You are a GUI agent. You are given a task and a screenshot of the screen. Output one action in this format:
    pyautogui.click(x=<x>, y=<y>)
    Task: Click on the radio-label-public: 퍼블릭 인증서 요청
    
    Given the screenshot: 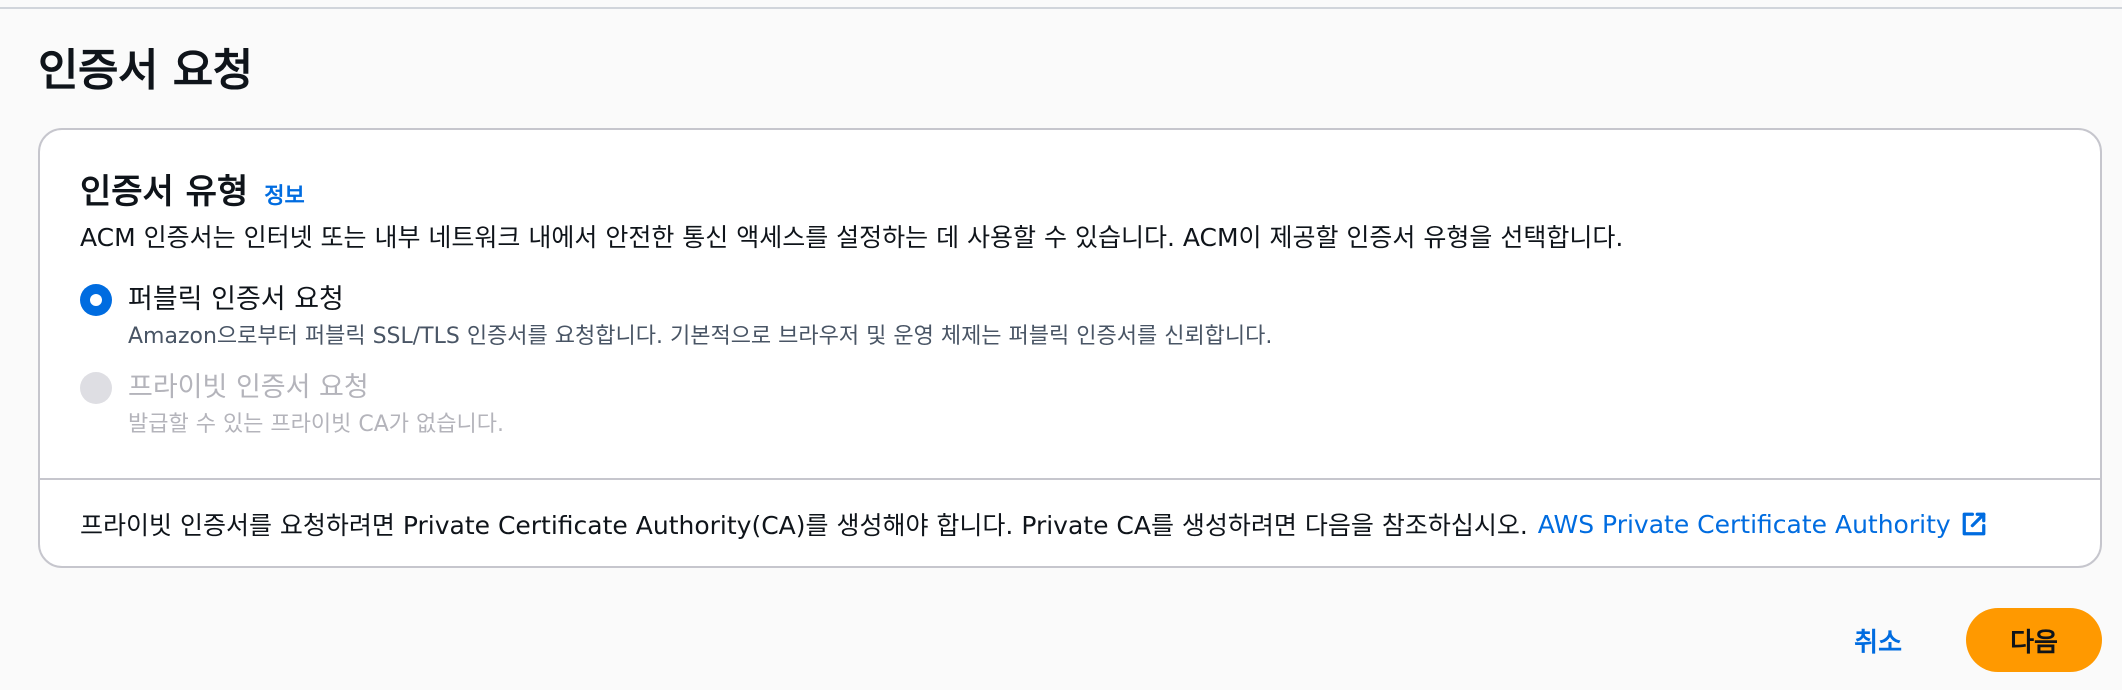 What is the action you would take?
    pyautogui.click(x=700, y=300)
    